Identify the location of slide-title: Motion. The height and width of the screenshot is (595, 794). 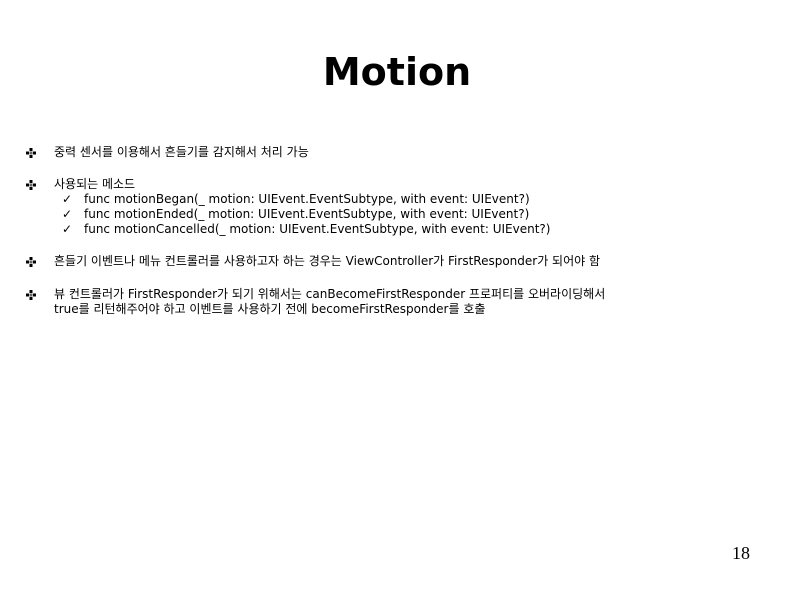
(397, 72).